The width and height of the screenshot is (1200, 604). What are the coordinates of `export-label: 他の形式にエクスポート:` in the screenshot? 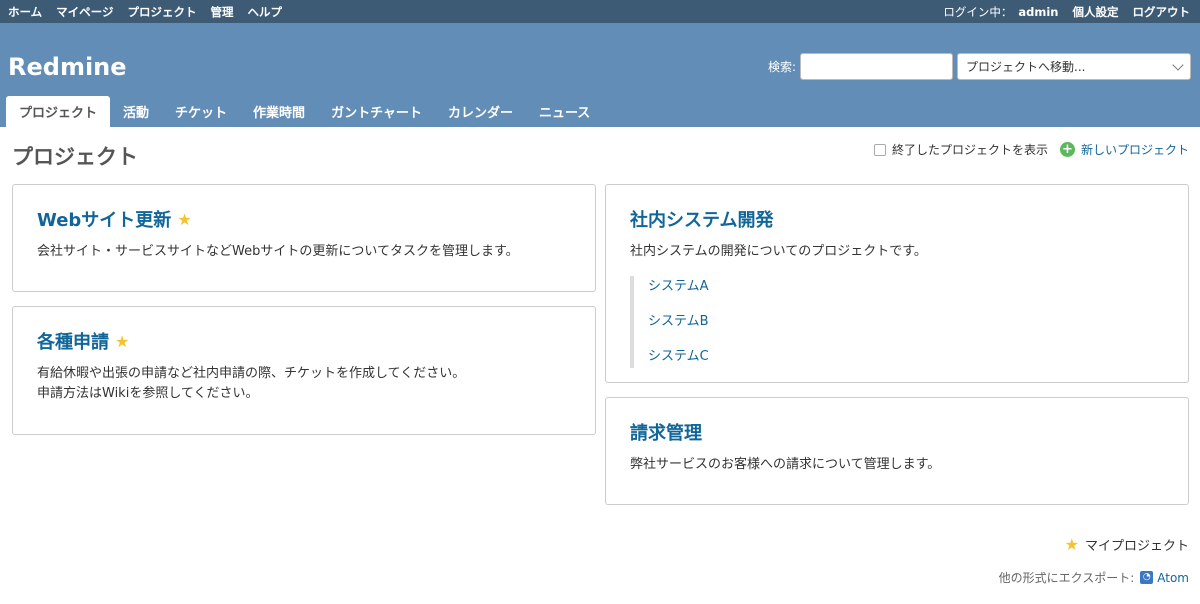 It's located at (1066, 578).